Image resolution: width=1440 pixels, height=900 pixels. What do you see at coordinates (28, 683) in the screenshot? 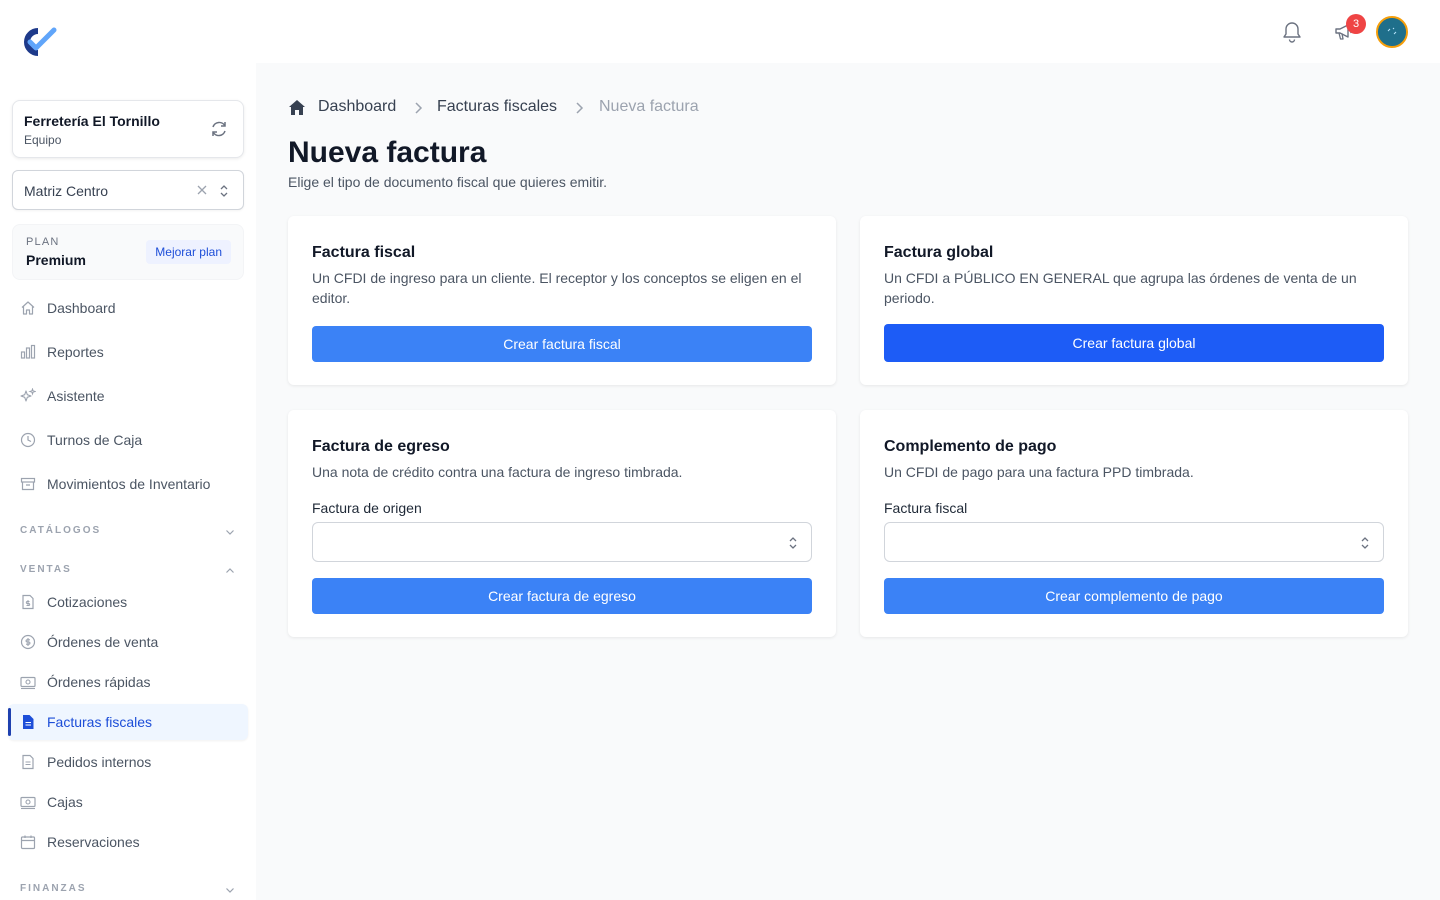
I see `banknotes-icon` at bounding box center [28, 683].